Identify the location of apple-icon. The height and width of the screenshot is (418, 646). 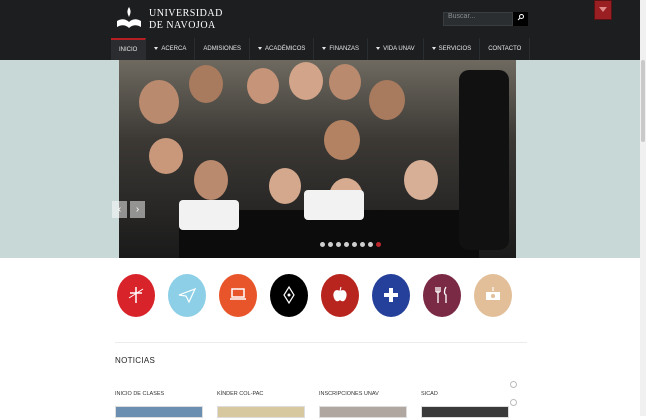
(340, 294).